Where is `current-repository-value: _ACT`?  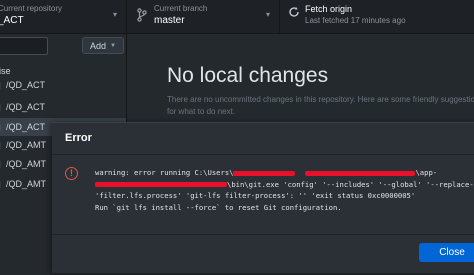 current-repository-value: _ACT is located at coordinates (12, 20).